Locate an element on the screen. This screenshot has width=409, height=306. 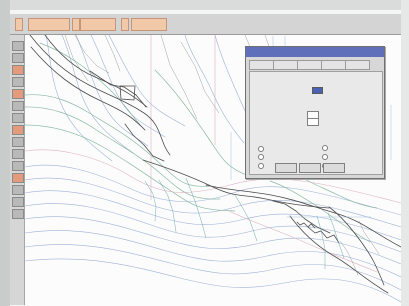
dialog-tabs is located at coordinates (315, 65).